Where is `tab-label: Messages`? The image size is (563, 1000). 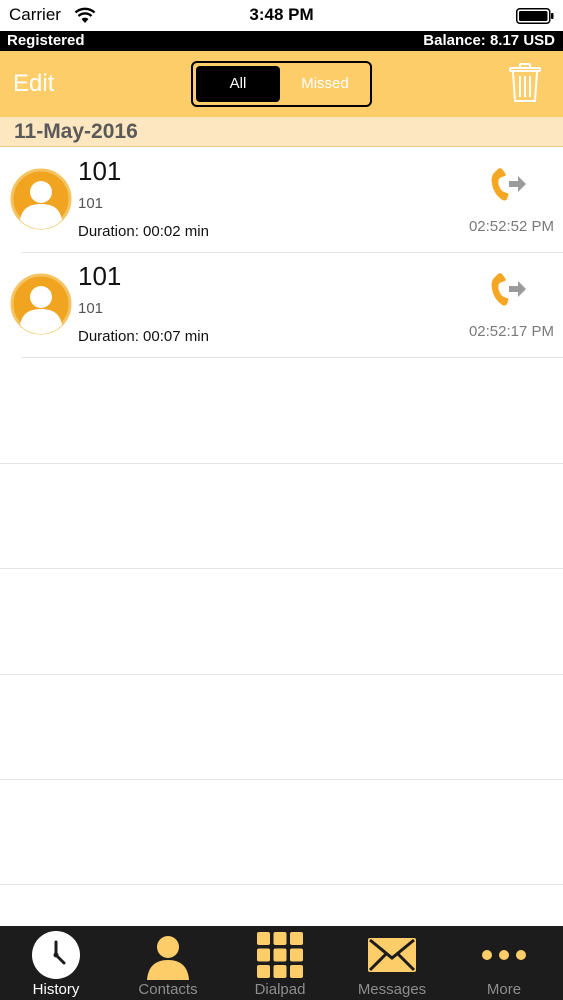
tab-label: Messages is located at coordinates (392, 989).